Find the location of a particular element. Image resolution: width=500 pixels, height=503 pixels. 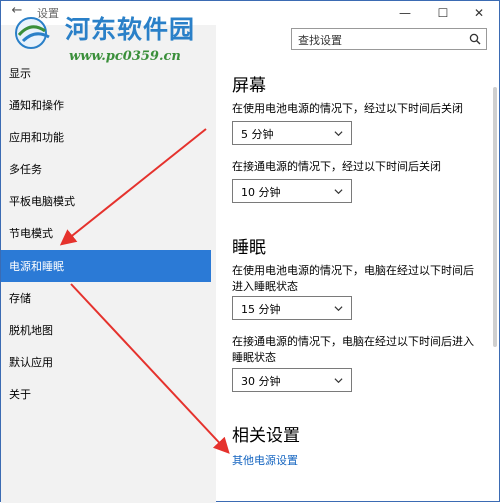

sidebar-item-power-sleep: 电源和睡眠 is located at coordinates (106, 266).